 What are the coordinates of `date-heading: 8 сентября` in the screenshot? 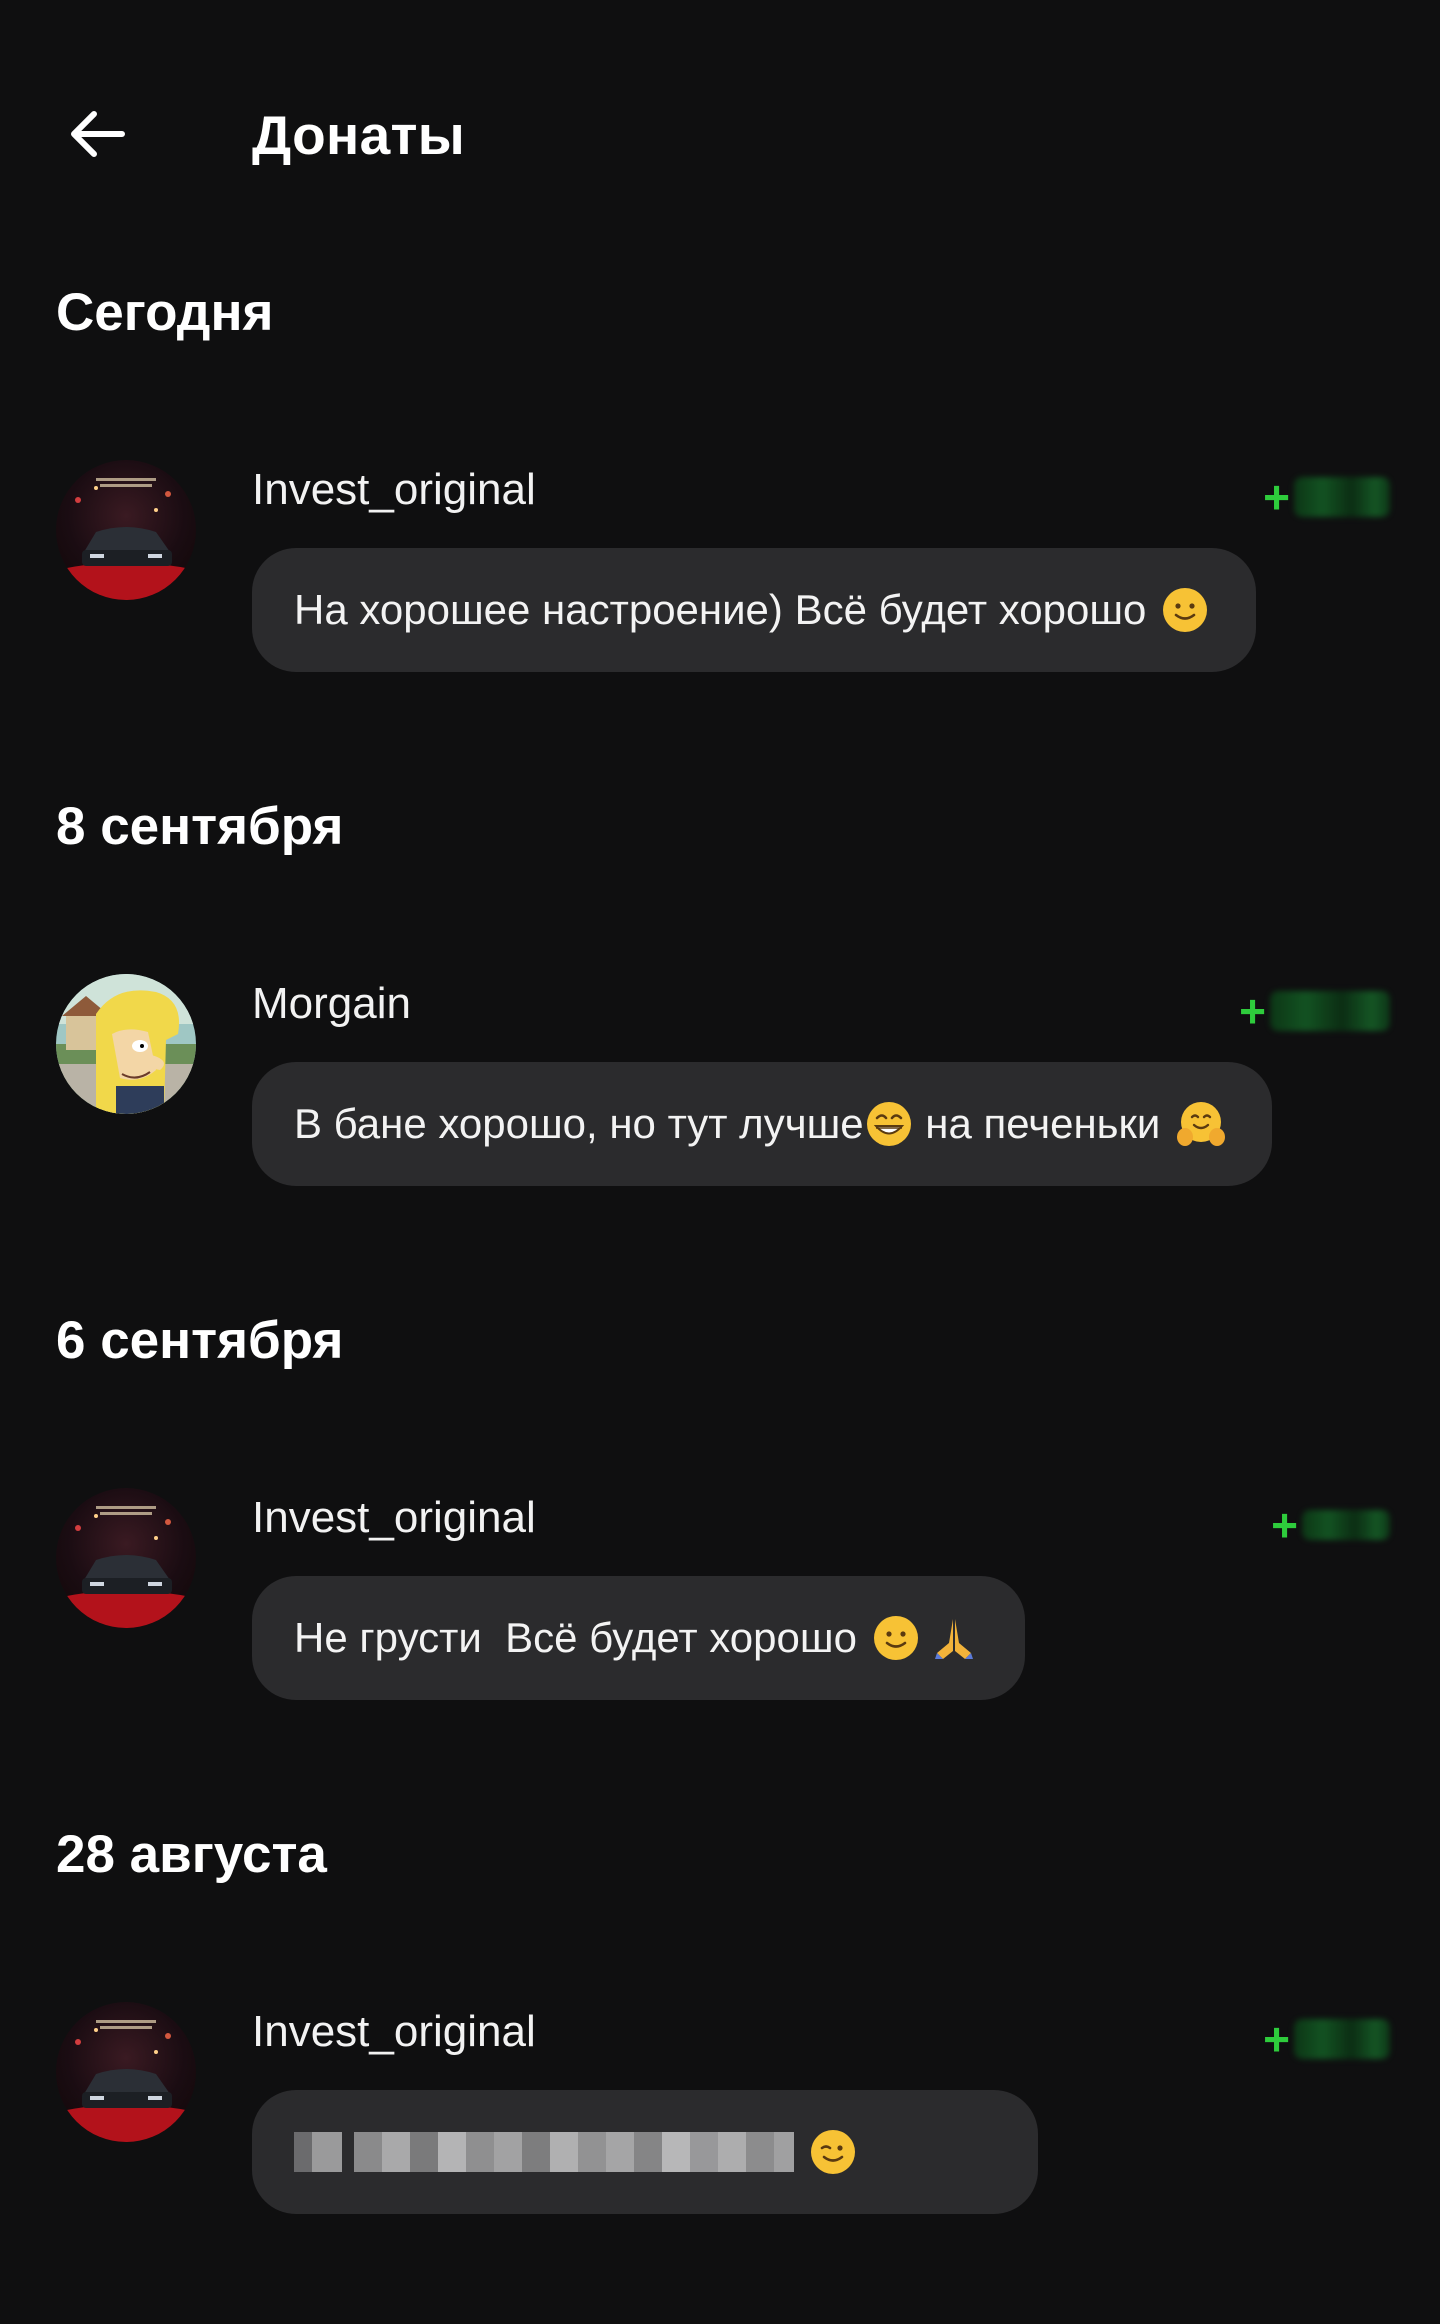 It's located at (200, 826).